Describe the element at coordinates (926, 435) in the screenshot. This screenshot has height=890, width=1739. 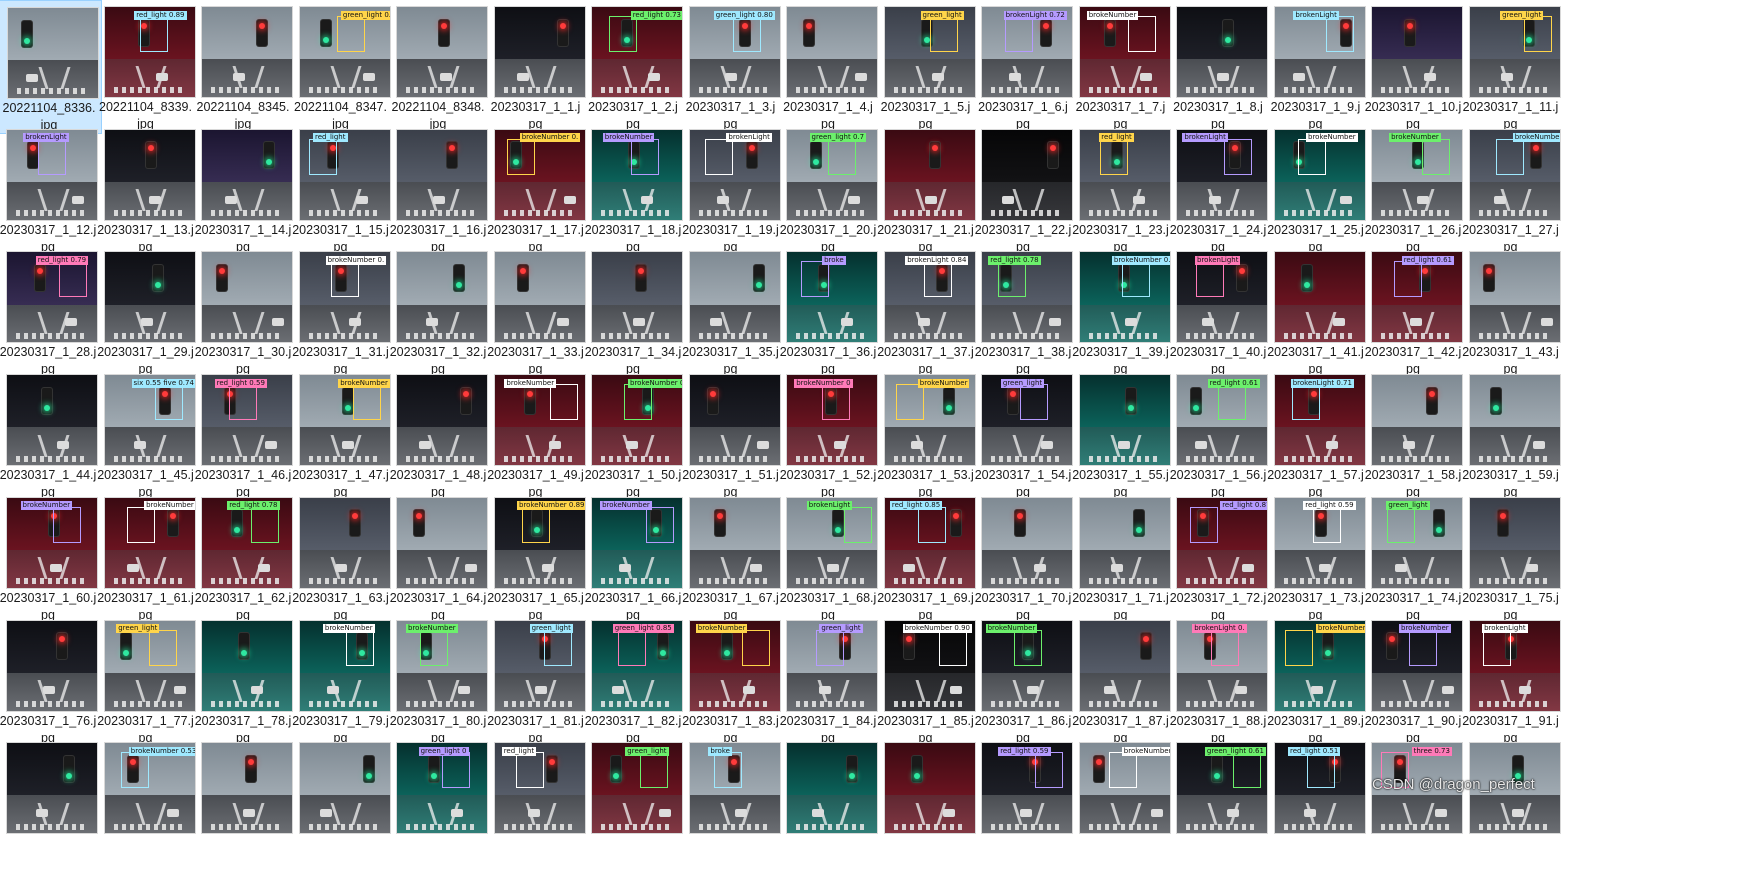
I see `file-item: brokeNumber 20230317_1_53.j pg` at that location.